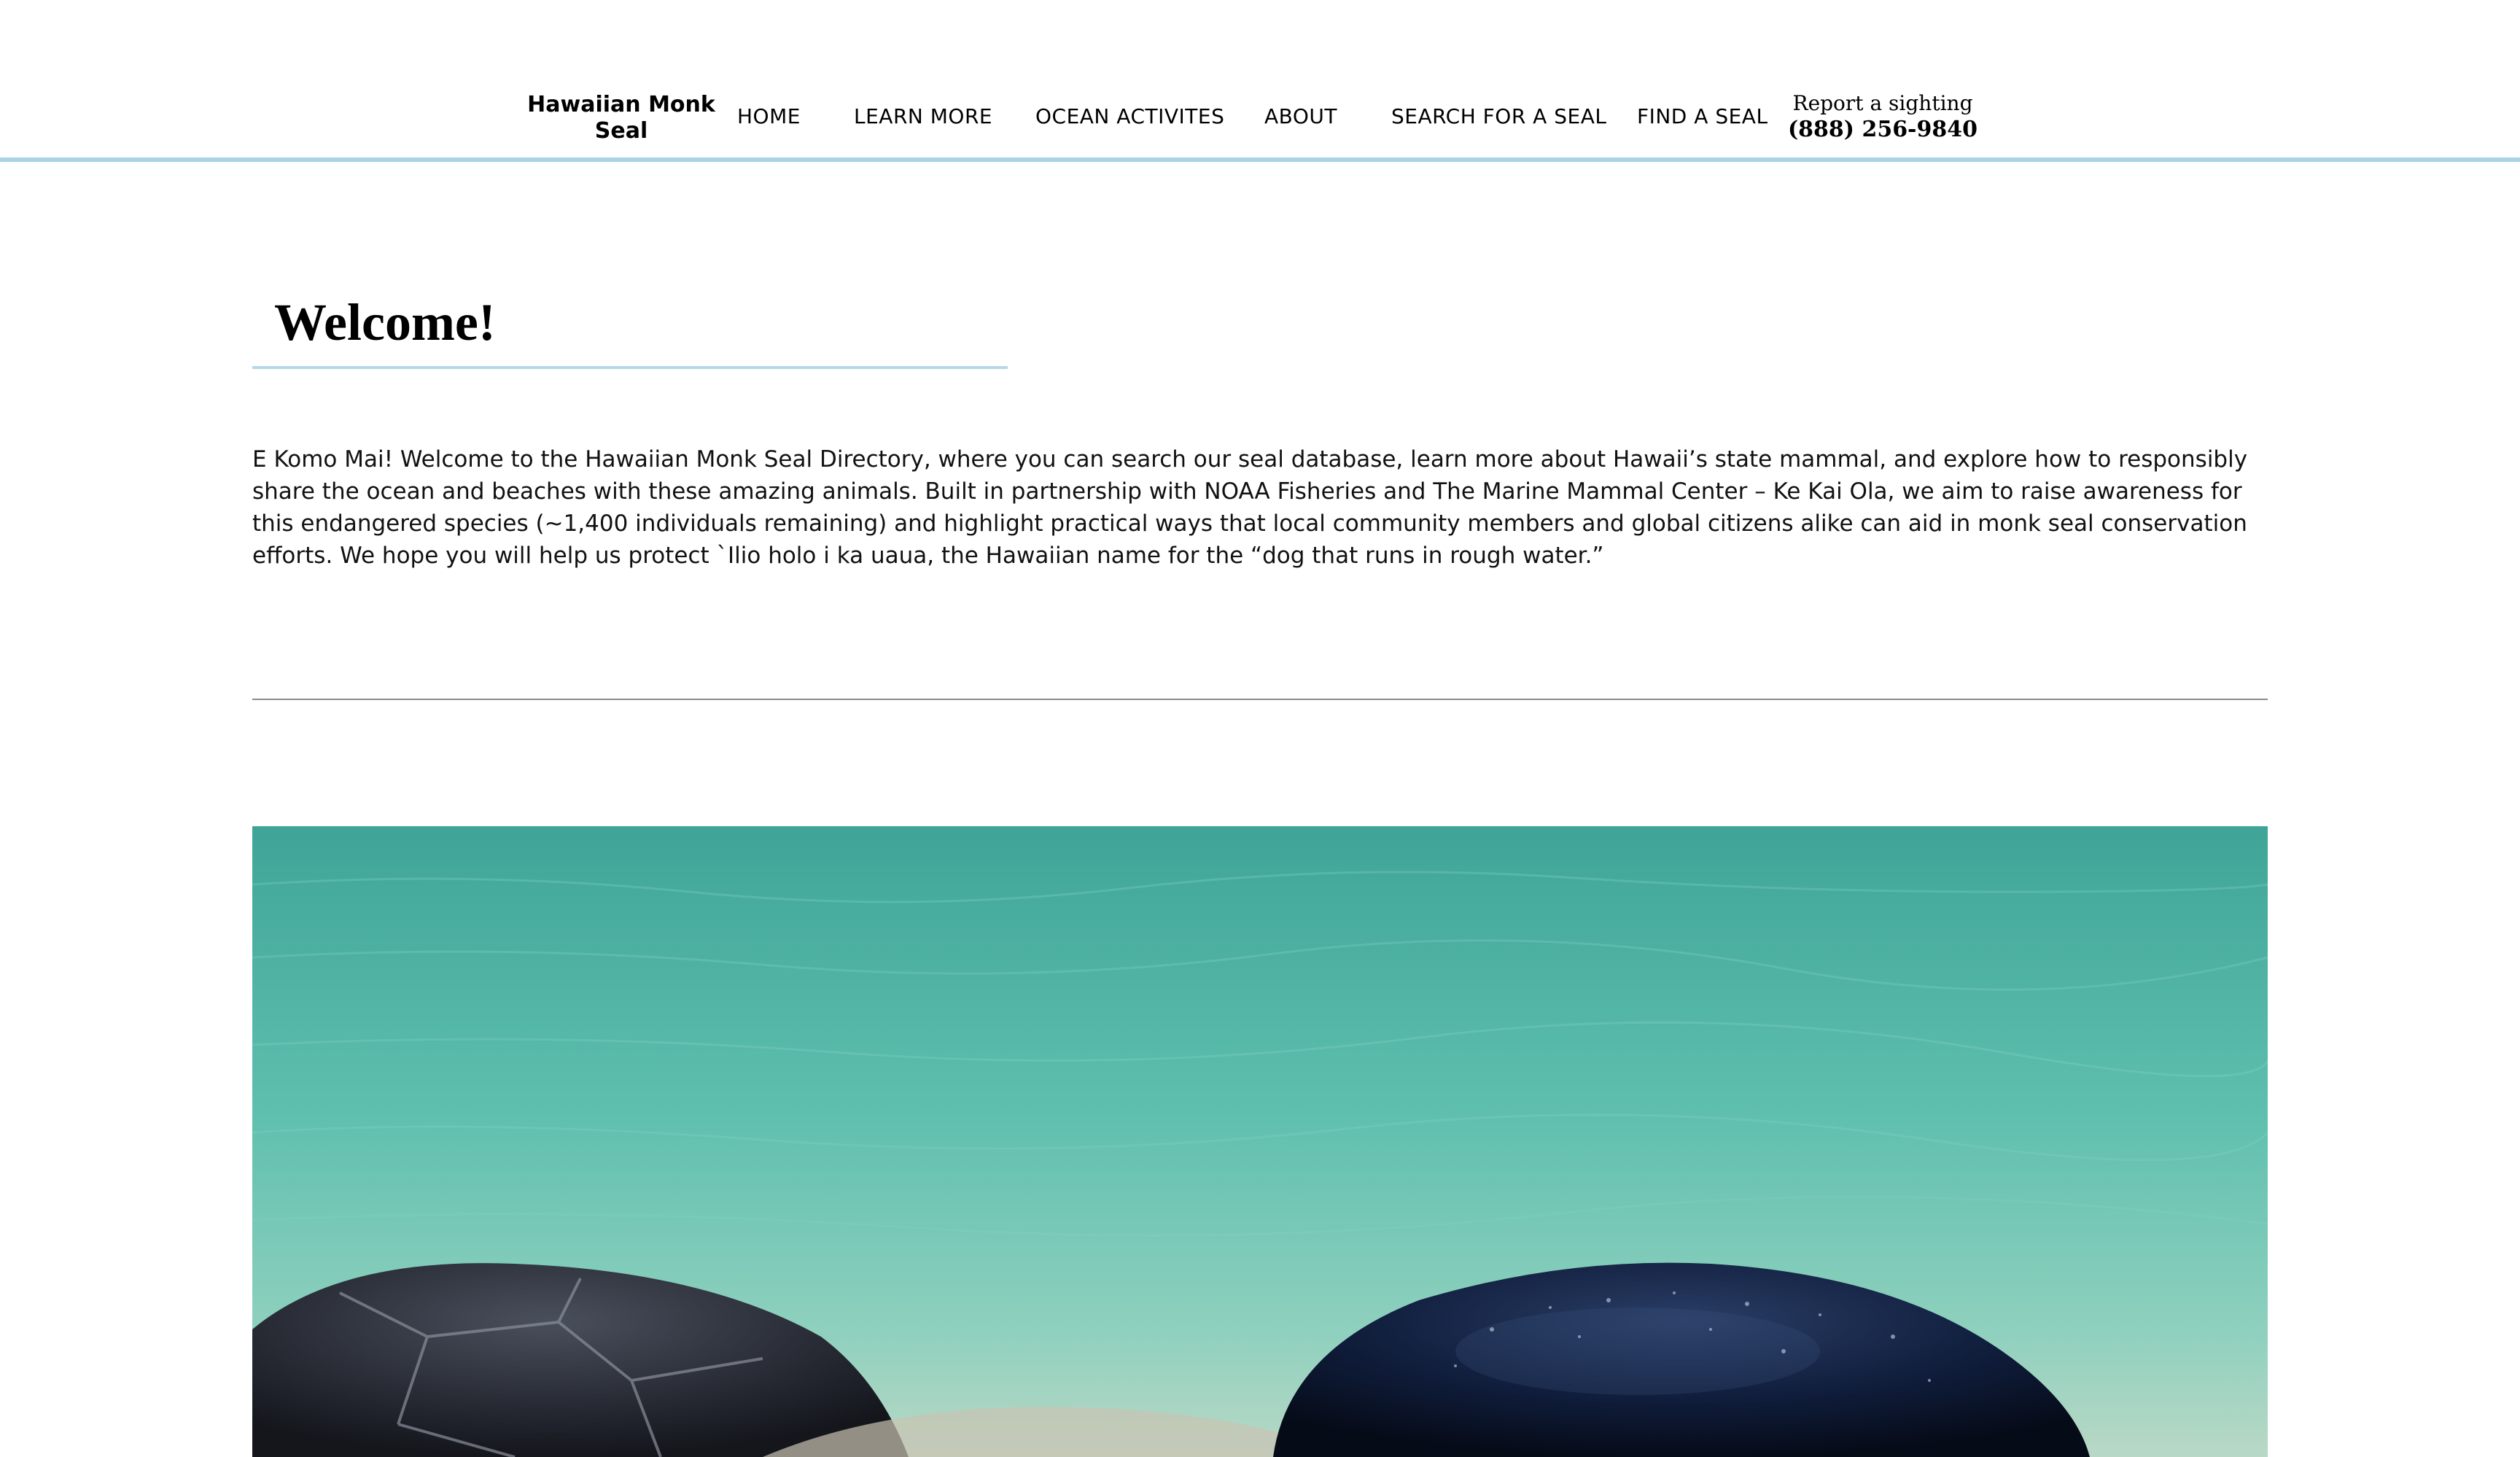  What do you see at coordinates (923, 117) in the screenshot?
I see `nav-learn-more: LEARN MORE` at bounding box center [923, 117].